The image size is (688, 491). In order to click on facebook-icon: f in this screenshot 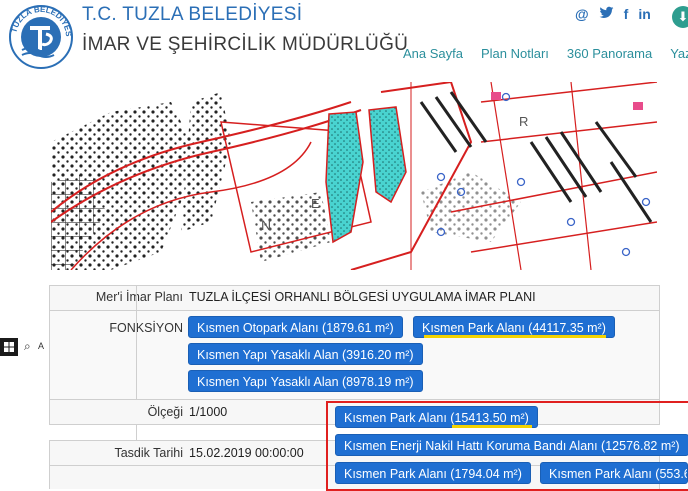, I will do `click(626, 14)`.